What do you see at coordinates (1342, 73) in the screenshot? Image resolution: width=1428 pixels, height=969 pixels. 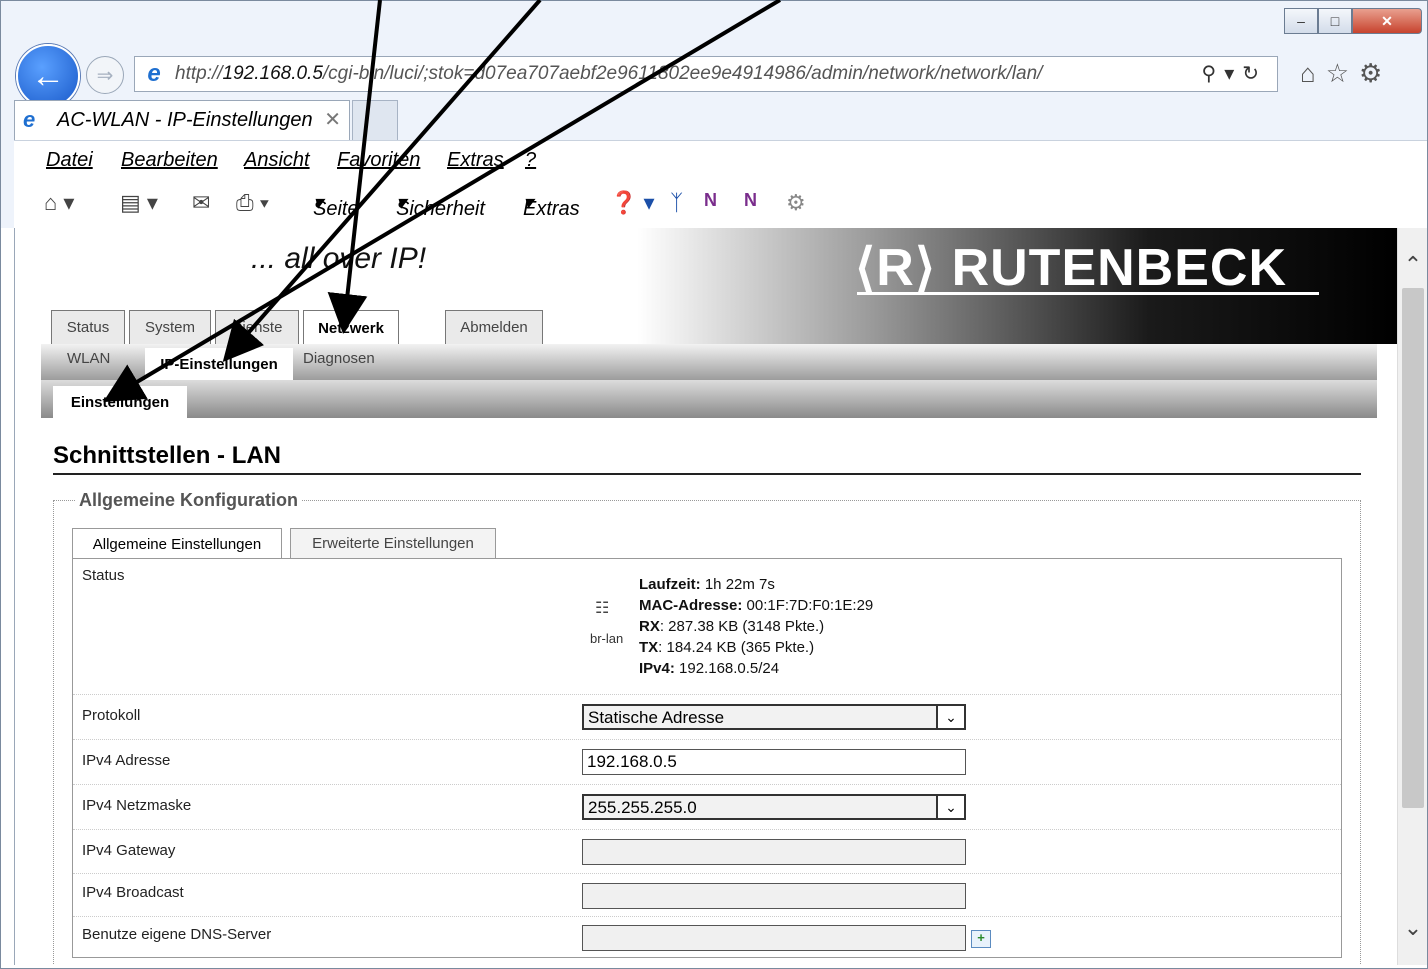 I see `favorites-star-icon: ☆` at bounding box center [1342, 73].